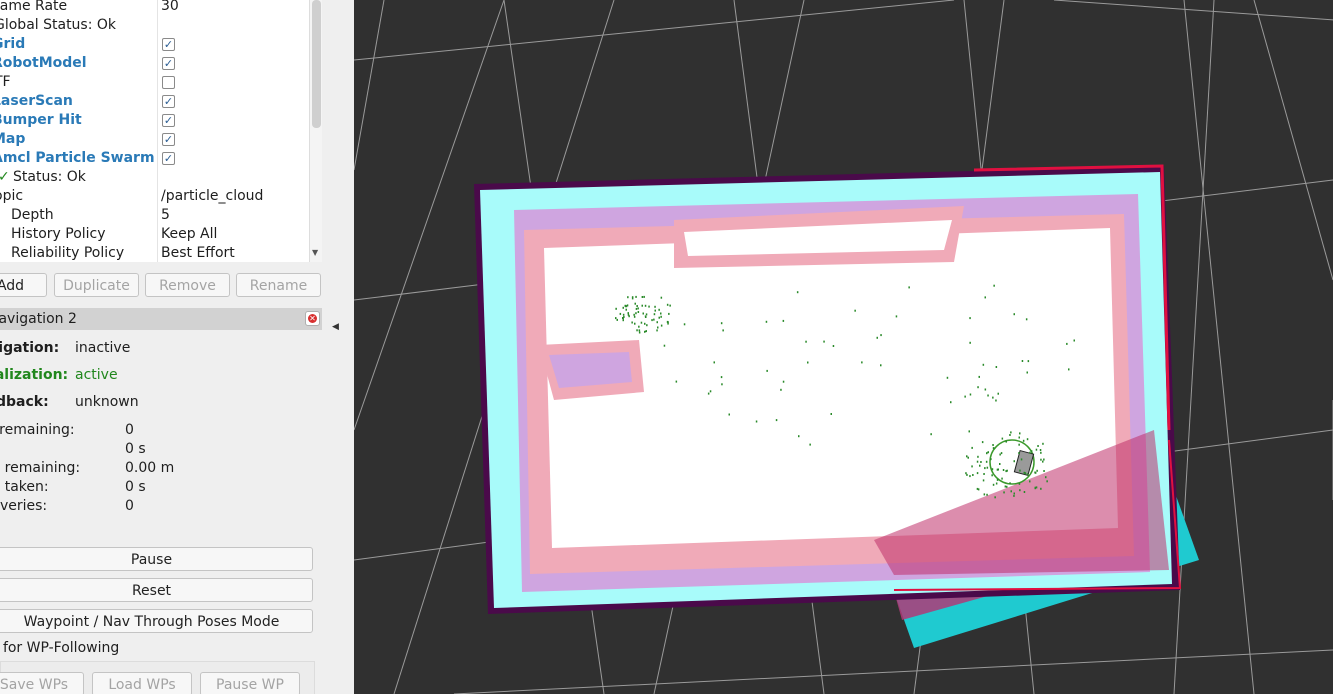 This screenshot has height=694, width=1333. I want to click on displays-scrollbar: ▼, so click(315, 131).